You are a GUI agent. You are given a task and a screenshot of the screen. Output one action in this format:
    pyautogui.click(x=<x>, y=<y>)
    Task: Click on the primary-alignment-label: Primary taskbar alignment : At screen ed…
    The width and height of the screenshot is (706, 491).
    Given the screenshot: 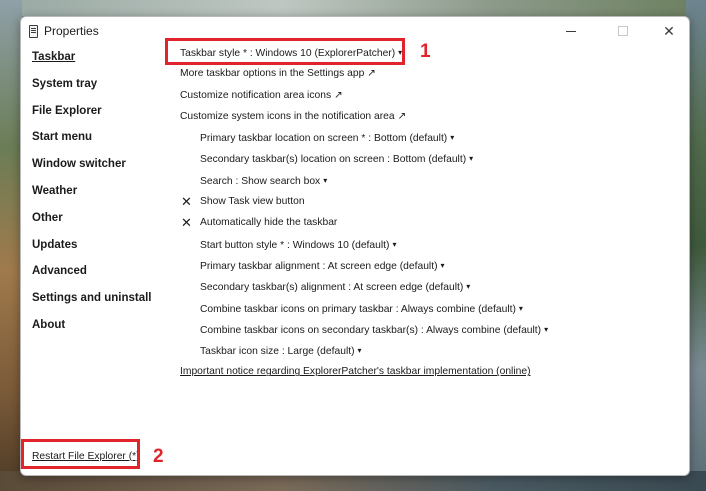 What is the action you would take?
    pyautogui.click(x=319, y=266)
    